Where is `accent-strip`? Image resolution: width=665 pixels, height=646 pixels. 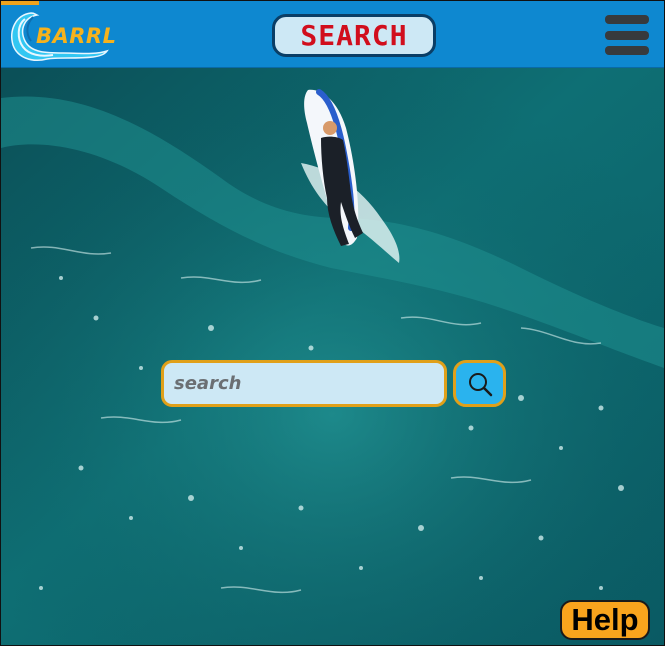 accent-strip is located at coordinates (20, 3).